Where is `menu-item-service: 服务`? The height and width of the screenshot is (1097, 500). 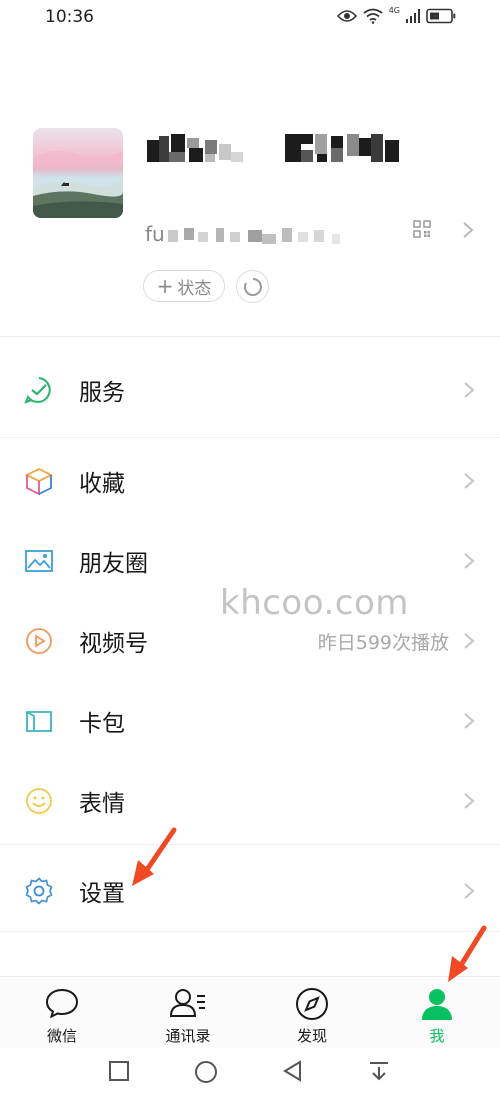 menu-item-service: 服务 is located at coordinates (250, 390).